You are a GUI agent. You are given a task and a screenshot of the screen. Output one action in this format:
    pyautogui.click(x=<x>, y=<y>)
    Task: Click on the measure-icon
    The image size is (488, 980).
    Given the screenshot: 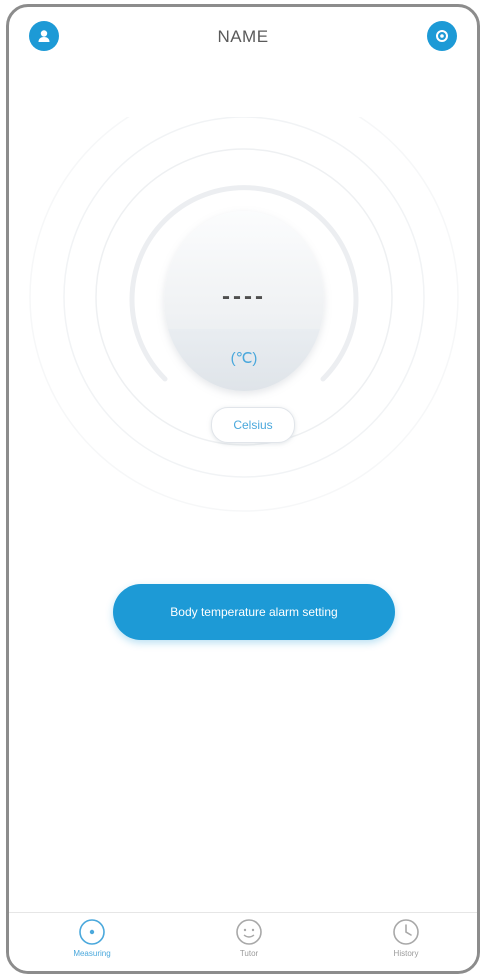 What is the action you would take?
    pyautogui.click(x=92, y=932)
    